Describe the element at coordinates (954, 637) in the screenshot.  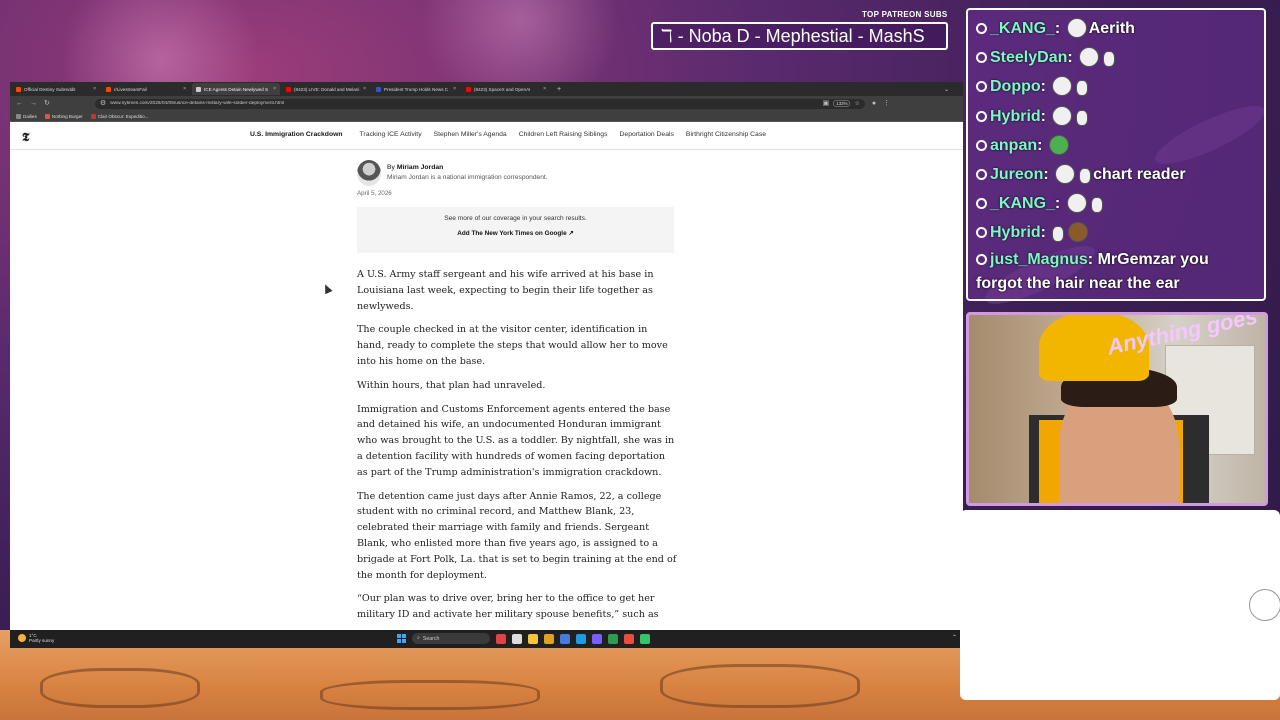
I see `tray-chevron-icon: ⌃` at that location.